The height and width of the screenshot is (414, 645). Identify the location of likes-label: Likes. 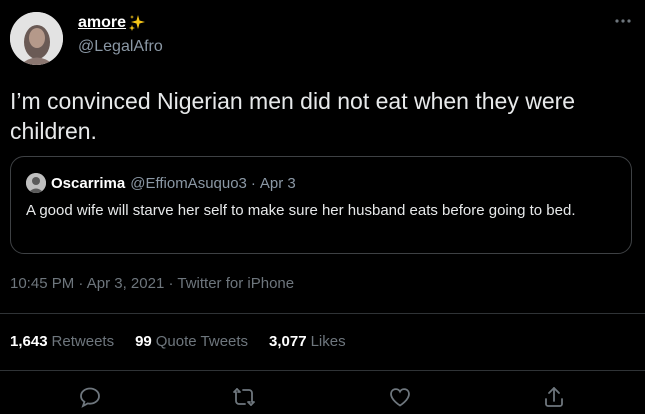
(328, 341).